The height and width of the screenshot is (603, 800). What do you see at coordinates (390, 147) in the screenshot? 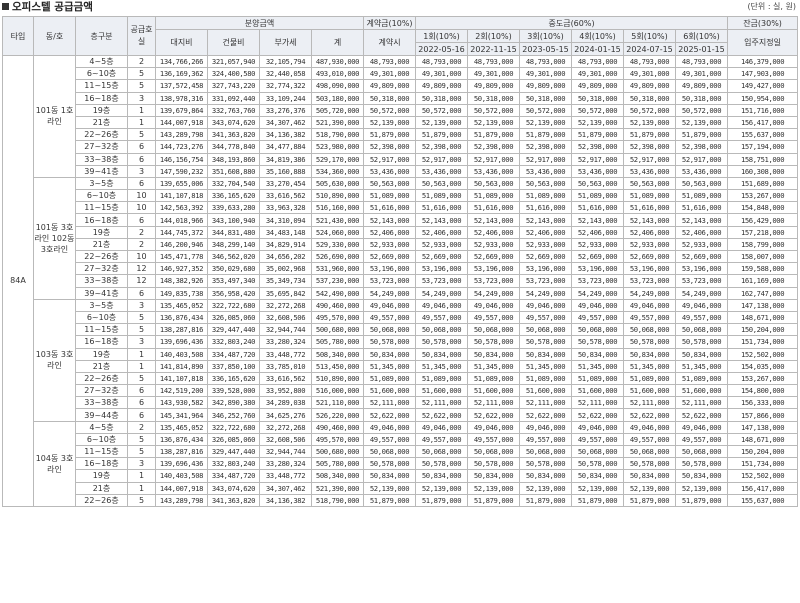
I see `deposit-cell: 52,398,000` at bounding box center [390, 147].